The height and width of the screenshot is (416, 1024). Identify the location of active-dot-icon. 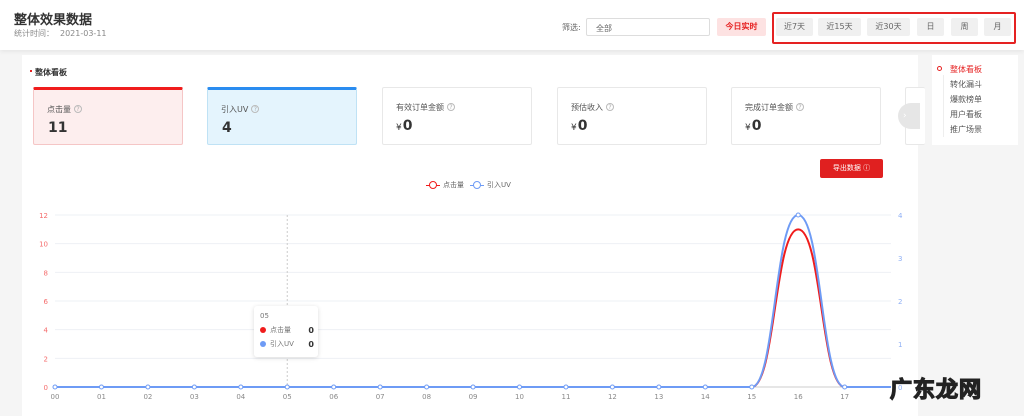
(939, 68).